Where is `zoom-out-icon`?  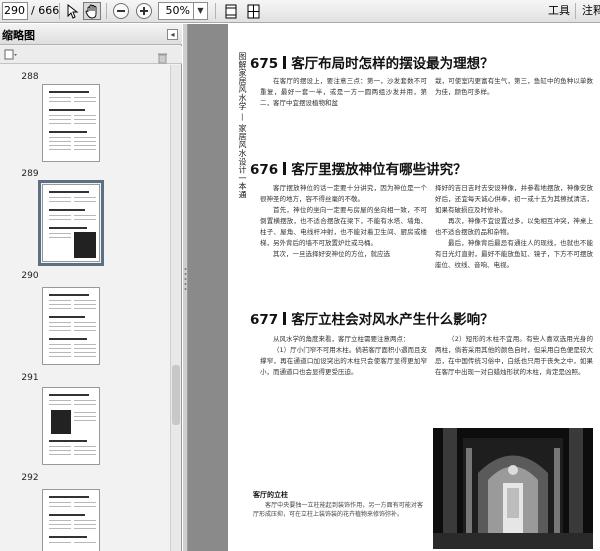 zoom-out-icon is located at coordinates (121, 11).